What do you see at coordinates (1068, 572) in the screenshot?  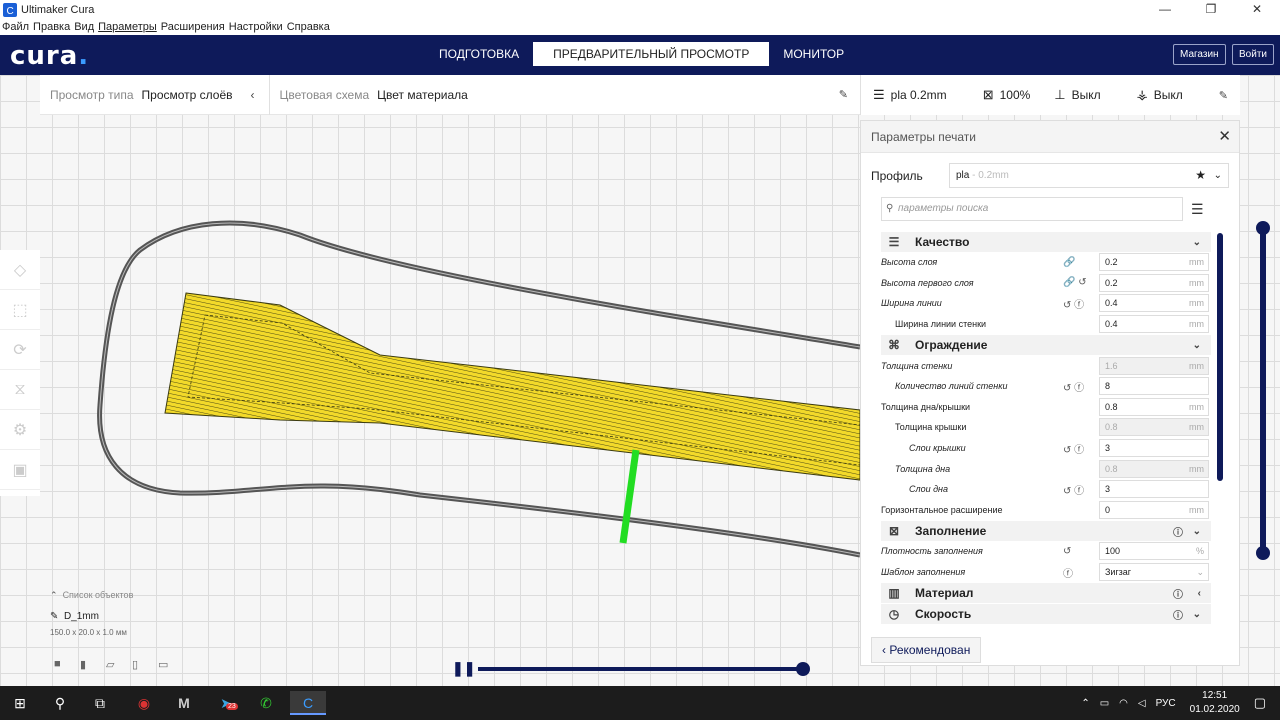 I see `setting-state-icons: ⓕ` at bounding box center [1068, 572].